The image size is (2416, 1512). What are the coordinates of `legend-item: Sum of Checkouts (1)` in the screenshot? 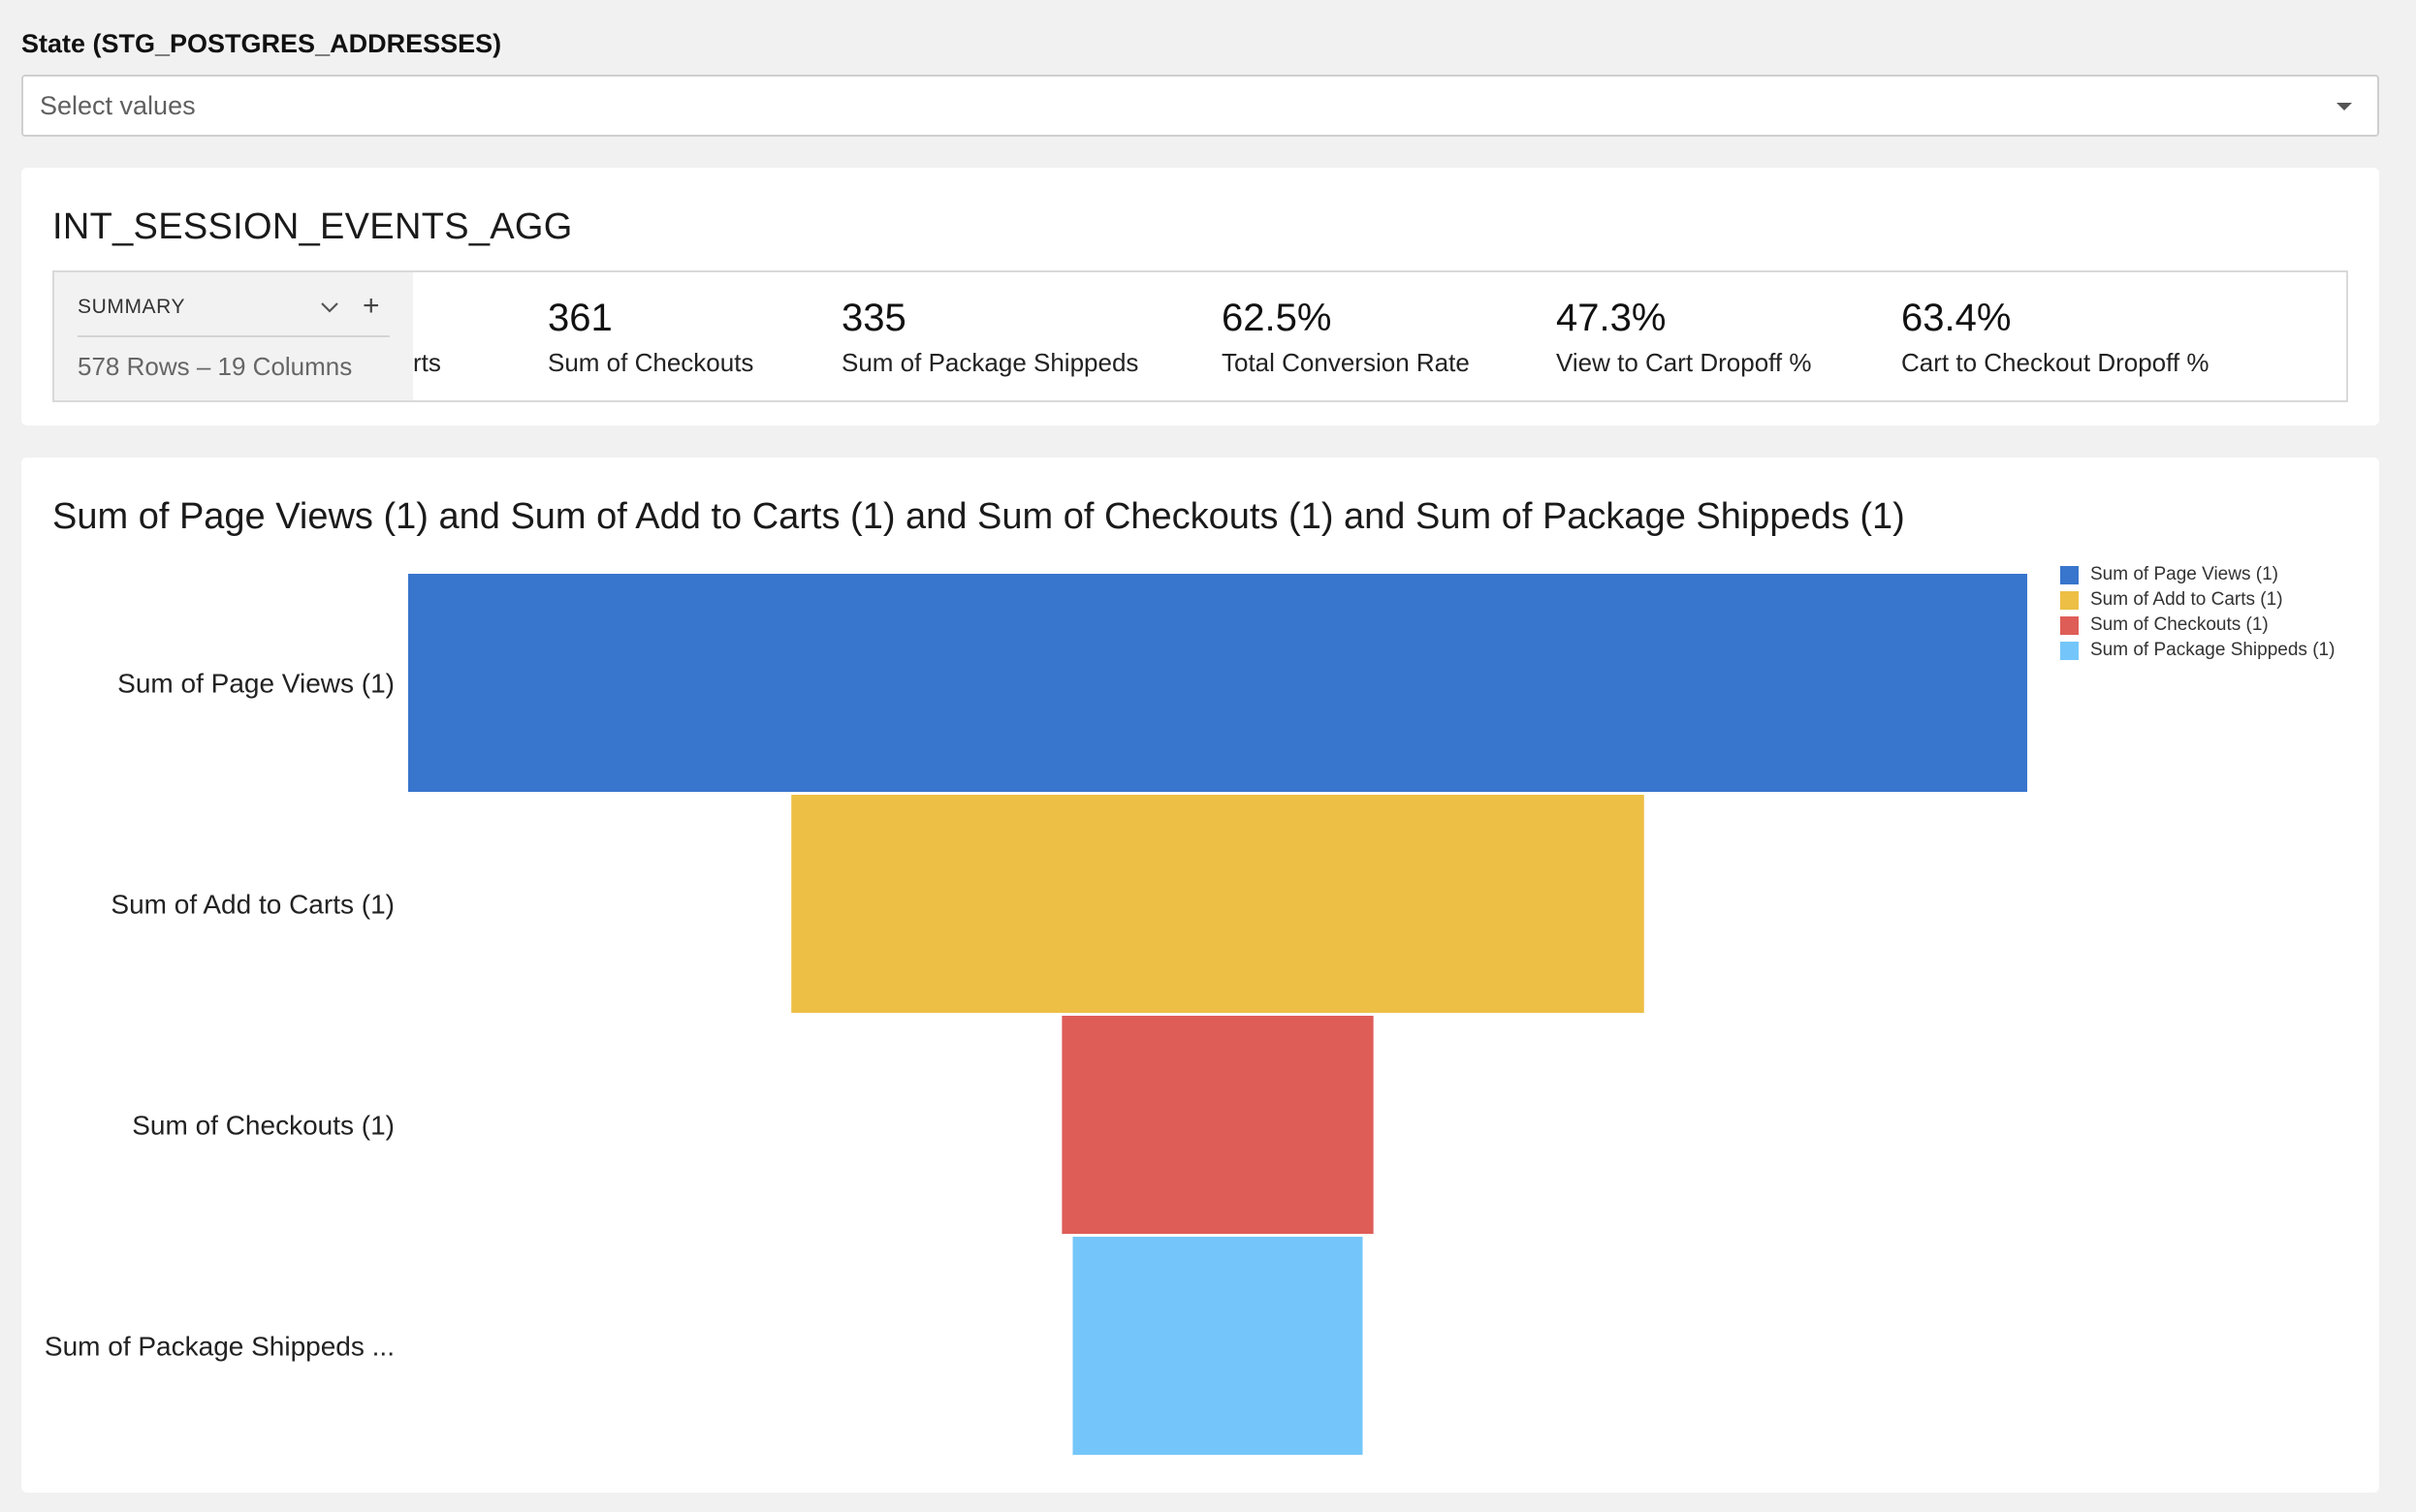 It's located at (2197, 625).